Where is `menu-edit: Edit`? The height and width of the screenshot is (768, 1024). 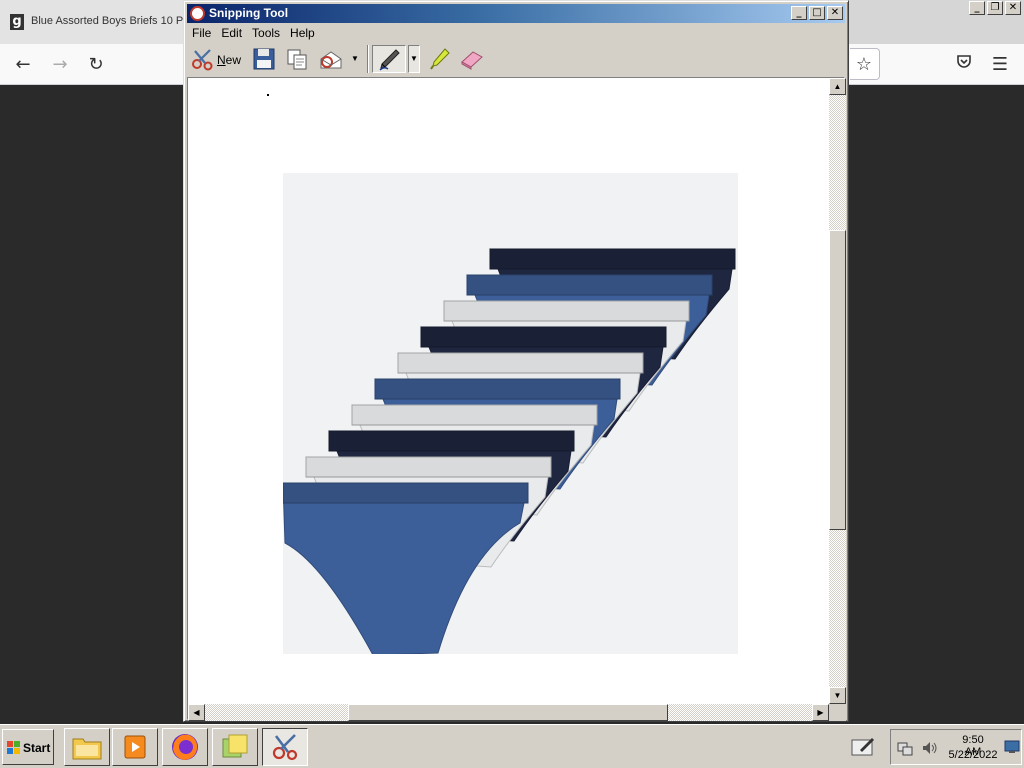 menu-edit: Edit is located at coordinates (231, 33).